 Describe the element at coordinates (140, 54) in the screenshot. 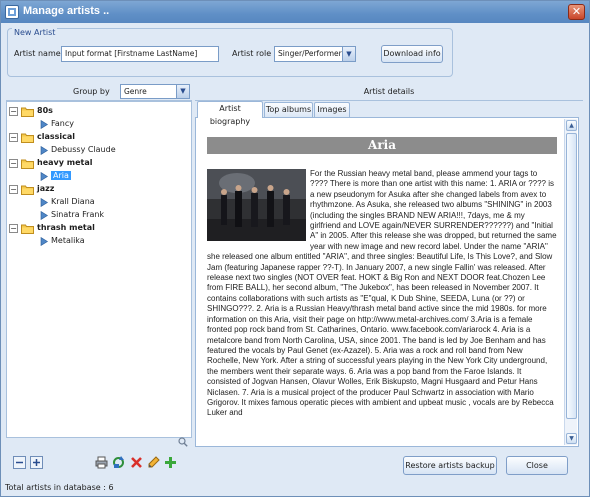

I see `artist-name-input: Input format [Firstname LastName]` at that location.